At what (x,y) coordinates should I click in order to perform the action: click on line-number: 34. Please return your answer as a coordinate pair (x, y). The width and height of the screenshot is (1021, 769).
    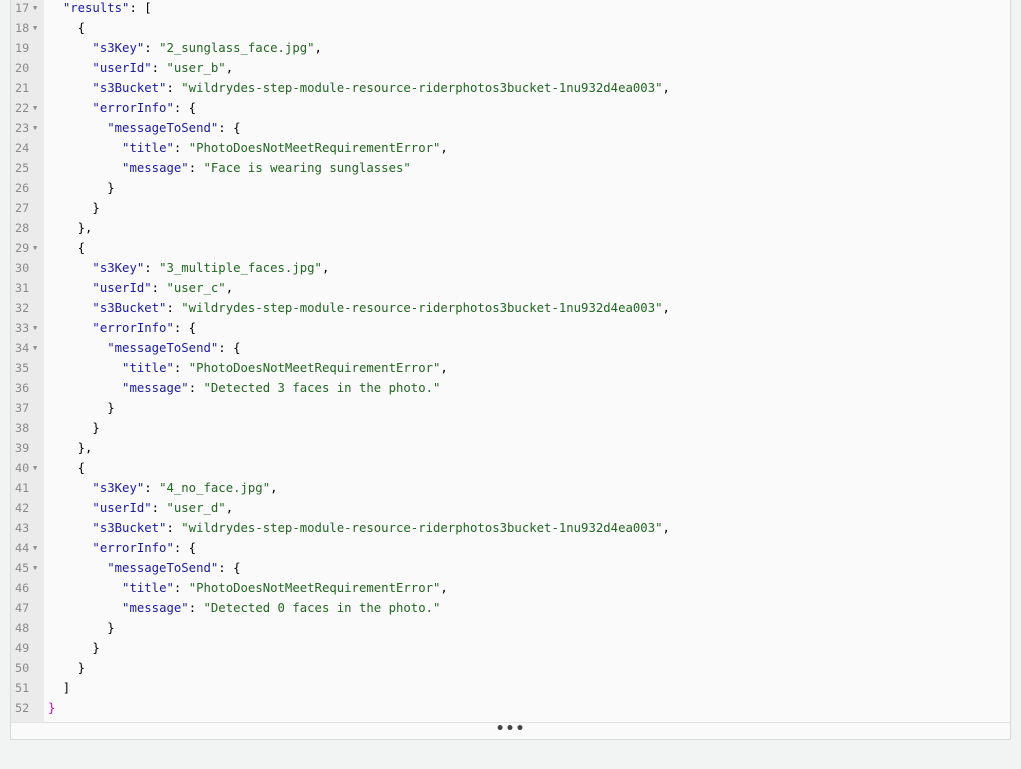
    Looking at the image, I should click on (22, 348).